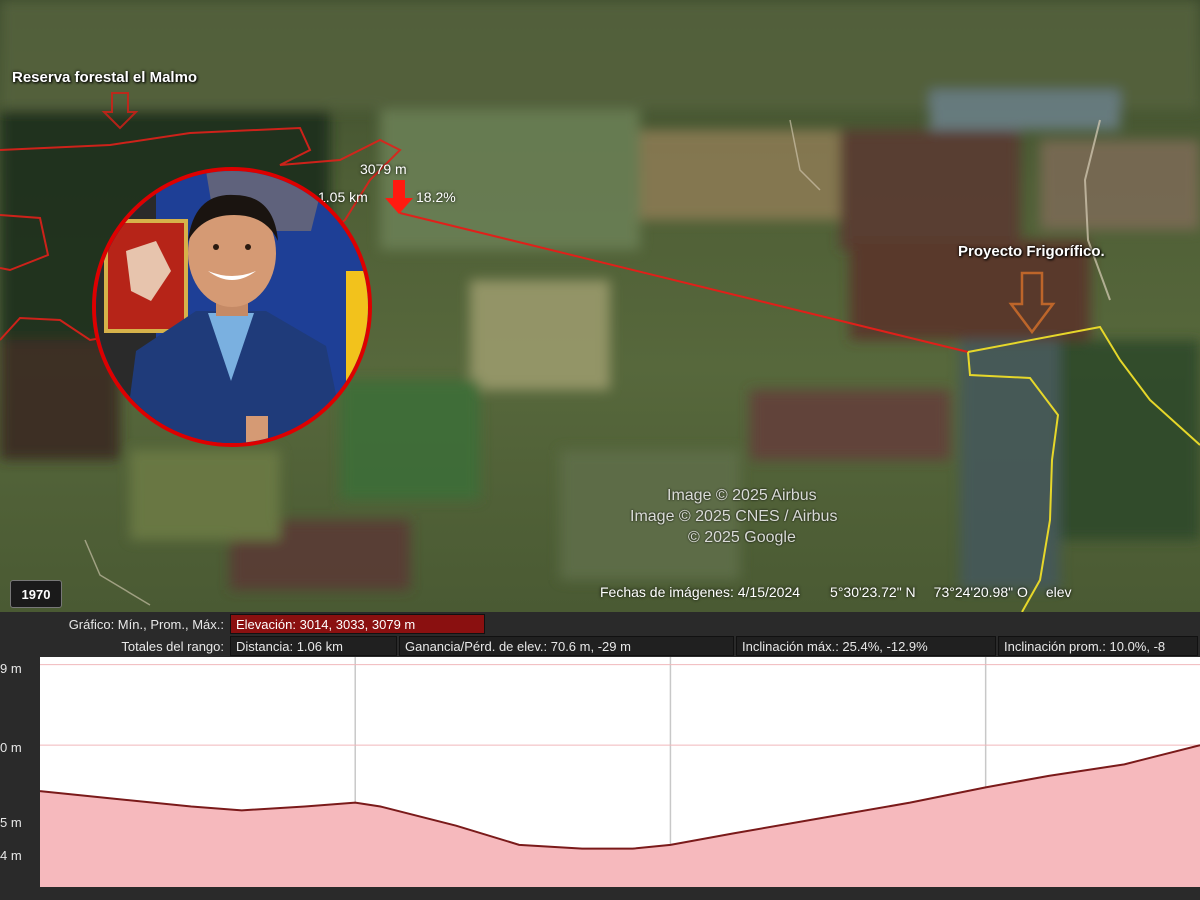 This screenshot has height=900, width=1200. What do you see at coordinates (105, 77) in the screenshot?
I see `reserve-label: Reserva forestal el Malmo` at bounding box center [105, 77].